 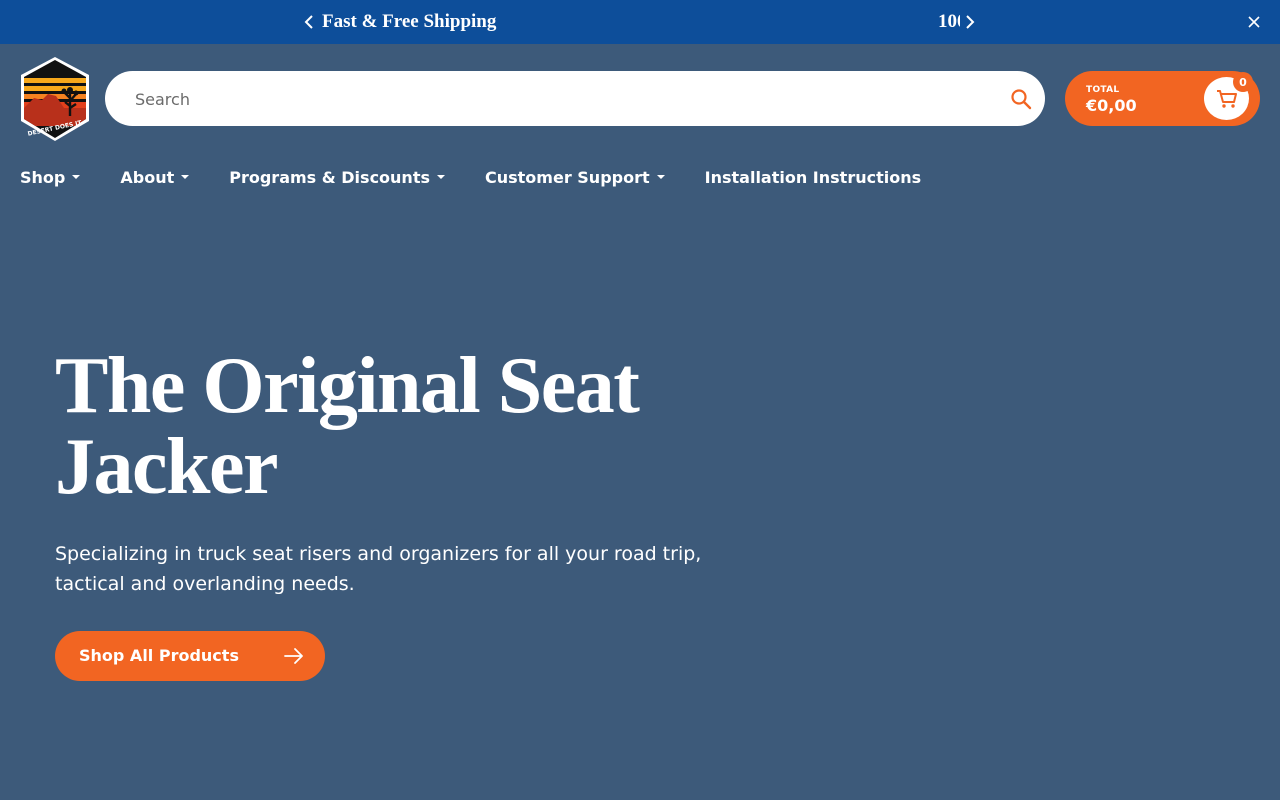 What do you see at coordinates (329, 177) in the screenshot?
I see `nav-item-label: Programs & Discounts` at bounding box center [329, 177].